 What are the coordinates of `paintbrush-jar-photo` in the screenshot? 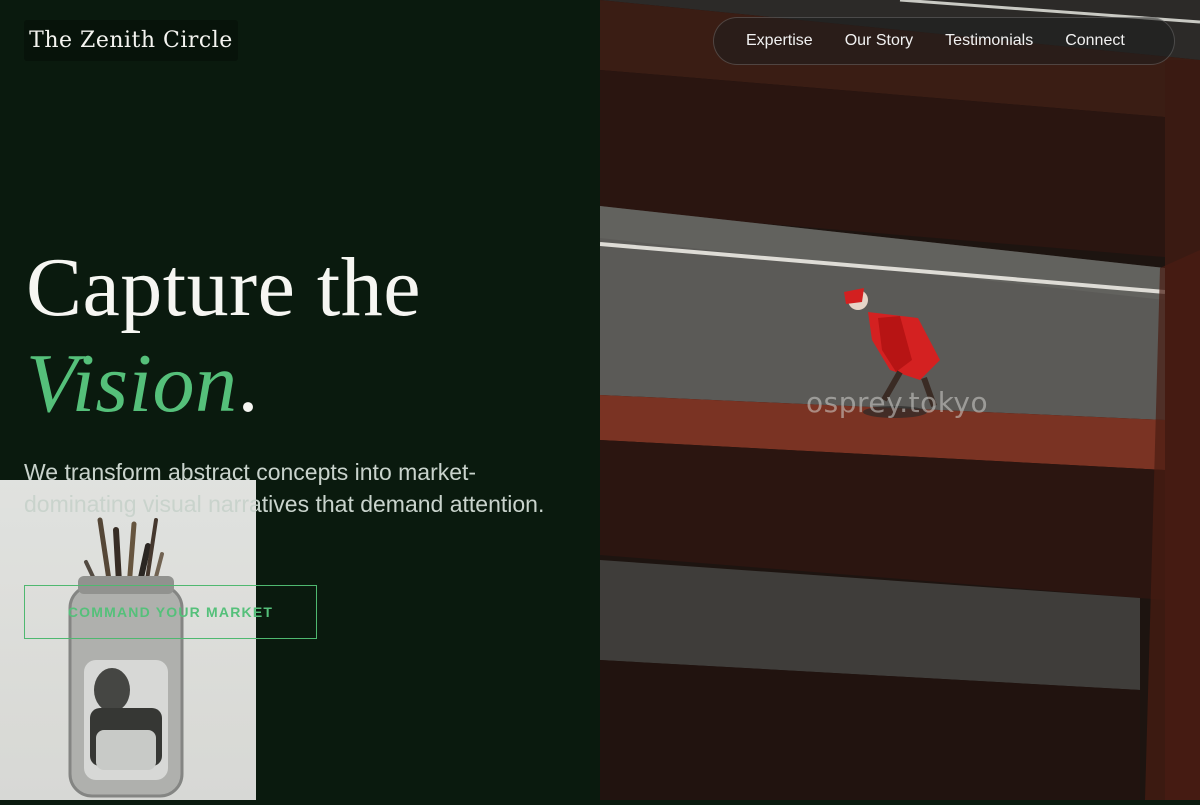 It's located at (128, 640).